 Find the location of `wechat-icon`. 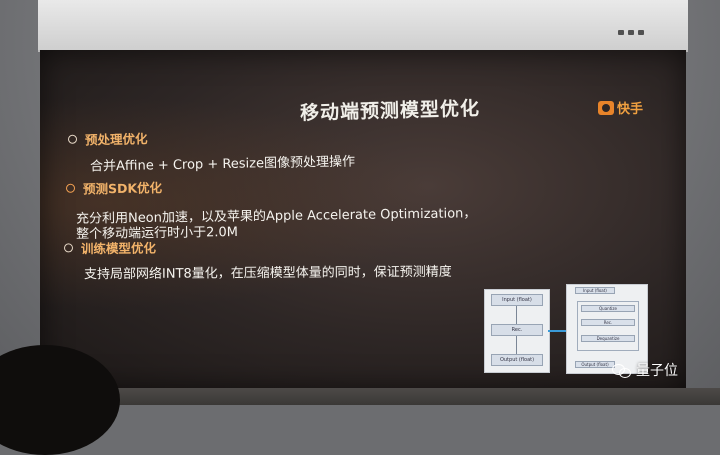

wechat-icon is located at coordinates (621, 370).